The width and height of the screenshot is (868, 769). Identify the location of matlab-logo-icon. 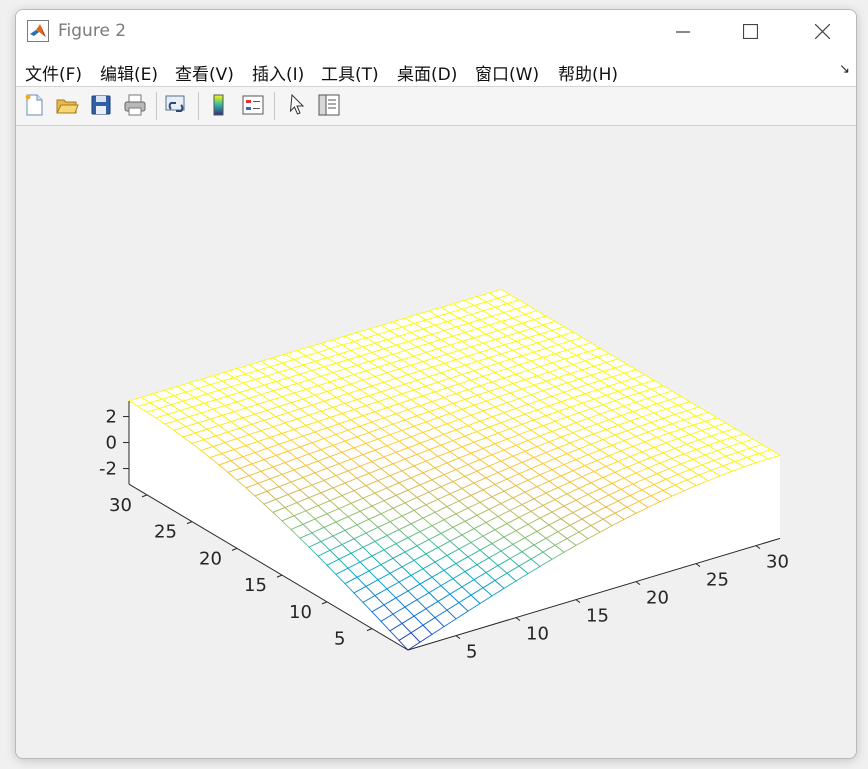
(38, 31).